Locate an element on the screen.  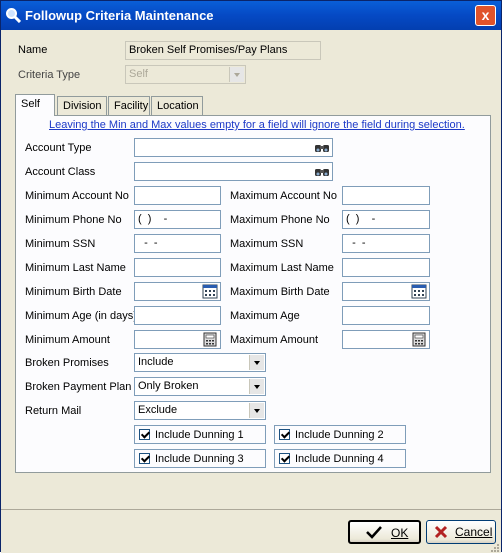
min-account-no-label: Minimum Account No is located at coordinates (77, 196).